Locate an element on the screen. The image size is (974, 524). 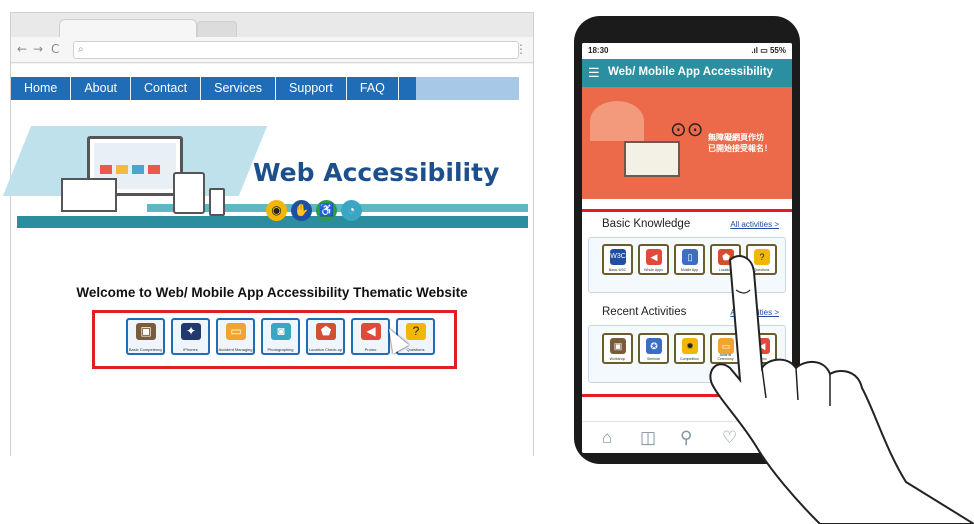
award-icon: ✪ is located at coordinates (654, 346).